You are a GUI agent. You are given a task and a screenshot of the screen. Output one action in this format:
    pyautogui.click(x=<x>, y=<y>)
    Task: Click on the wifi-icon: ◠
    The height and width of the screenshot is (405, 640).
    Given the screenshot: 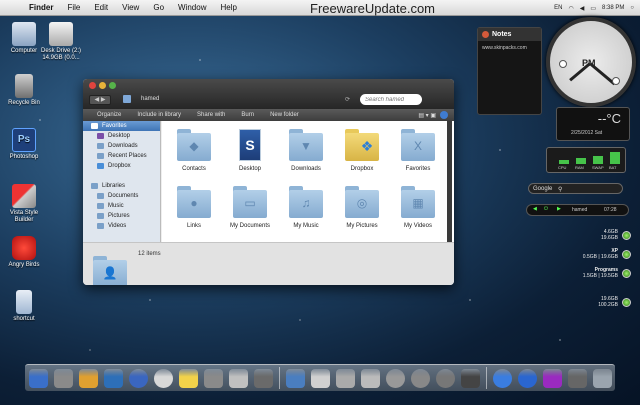 What is the action you would take?
    pyautogui.click(x=570, y=8)
    